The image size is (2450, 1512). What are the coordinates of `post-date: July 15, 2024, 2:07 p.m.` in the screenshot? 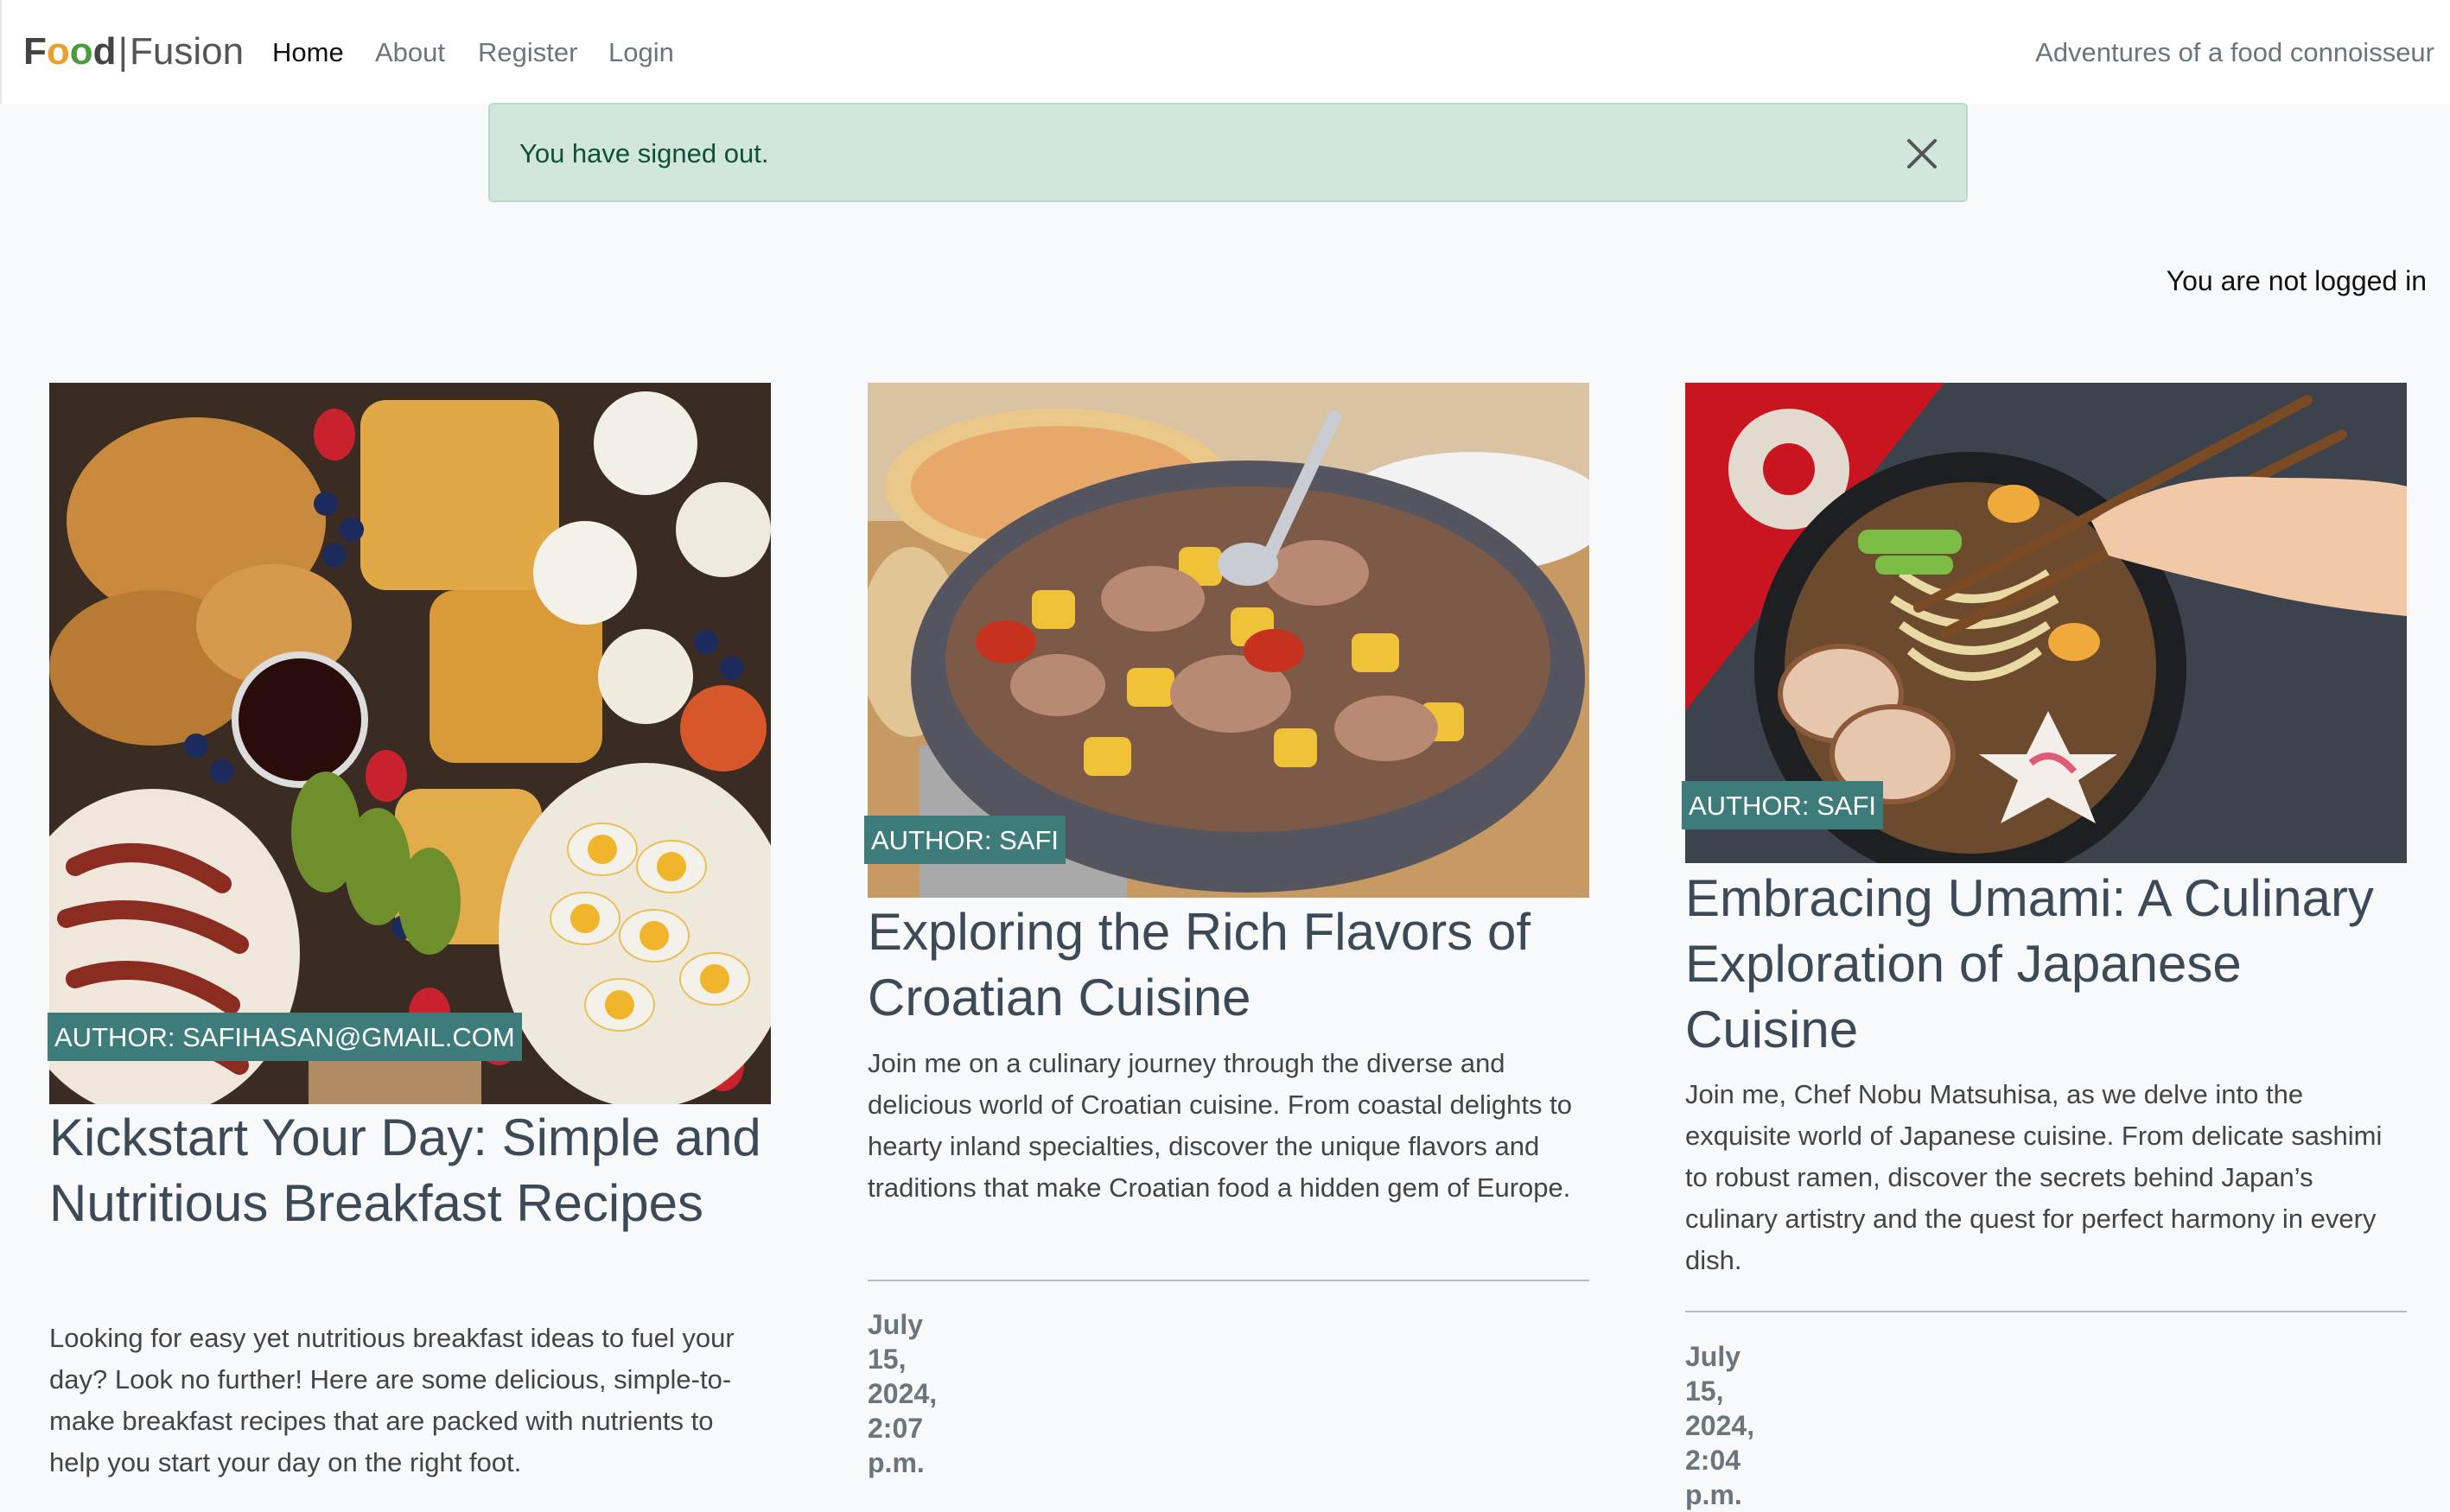 It's located at (903, 1393).